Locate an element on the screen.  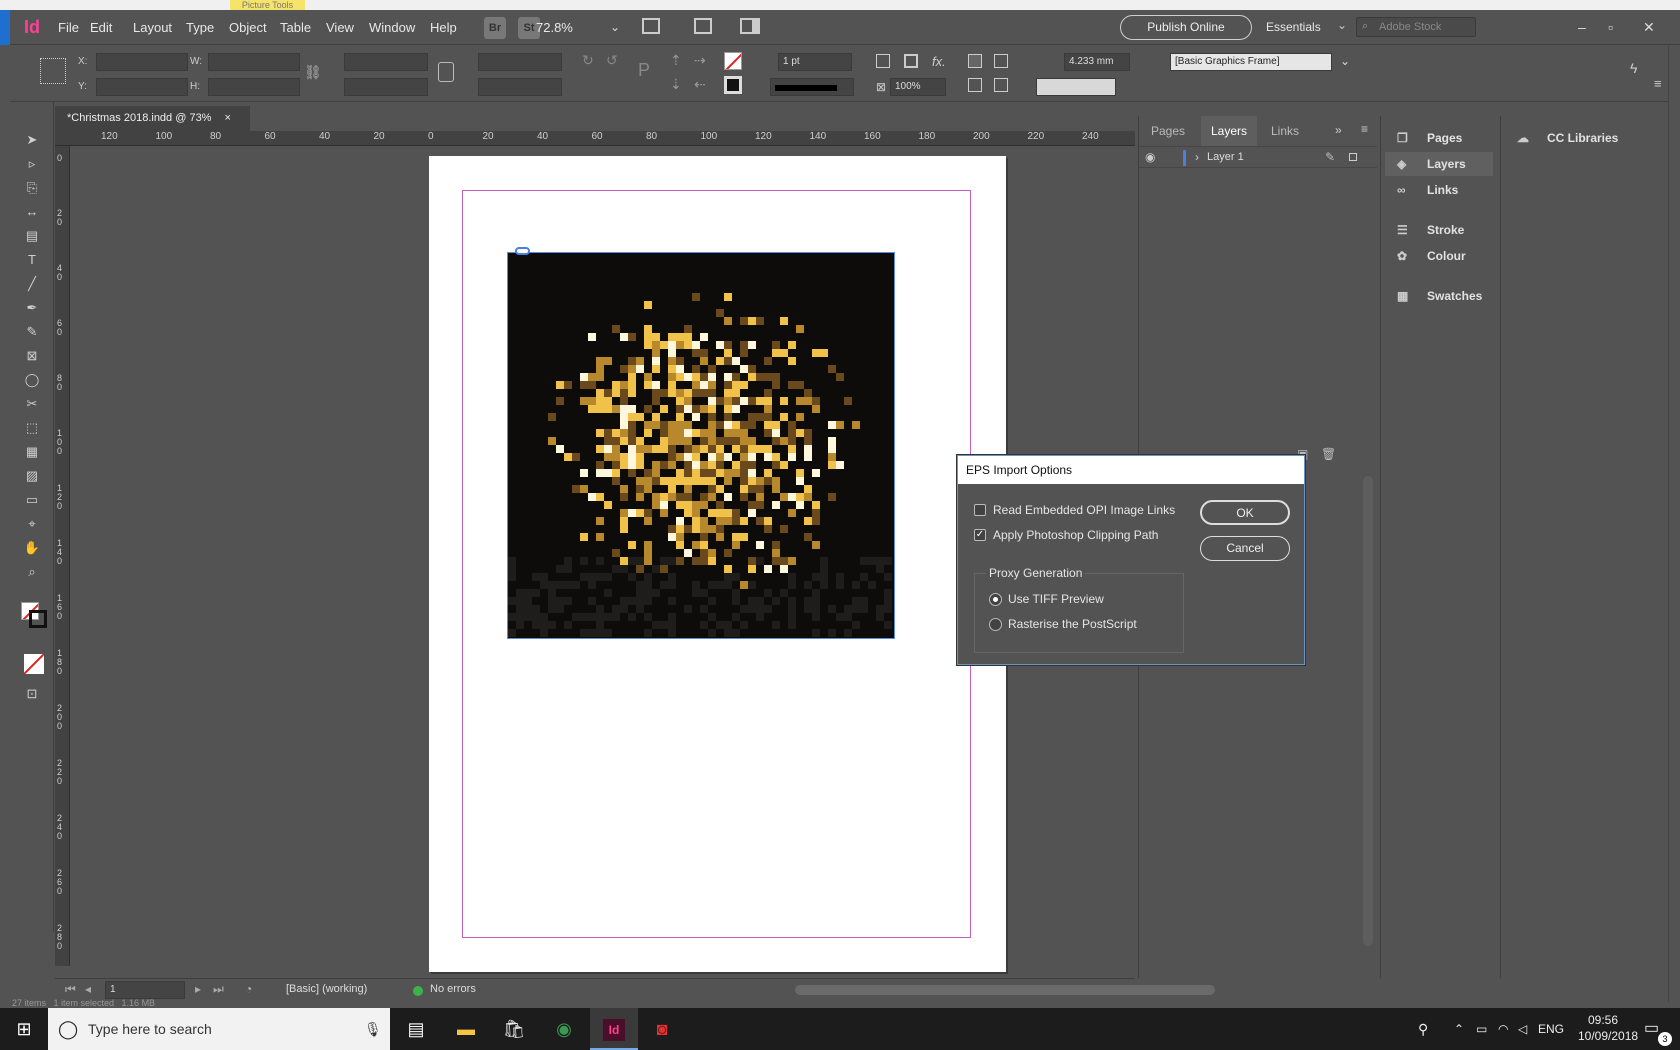
text-wrap-box-icon is located at coordinates (1001, 61).